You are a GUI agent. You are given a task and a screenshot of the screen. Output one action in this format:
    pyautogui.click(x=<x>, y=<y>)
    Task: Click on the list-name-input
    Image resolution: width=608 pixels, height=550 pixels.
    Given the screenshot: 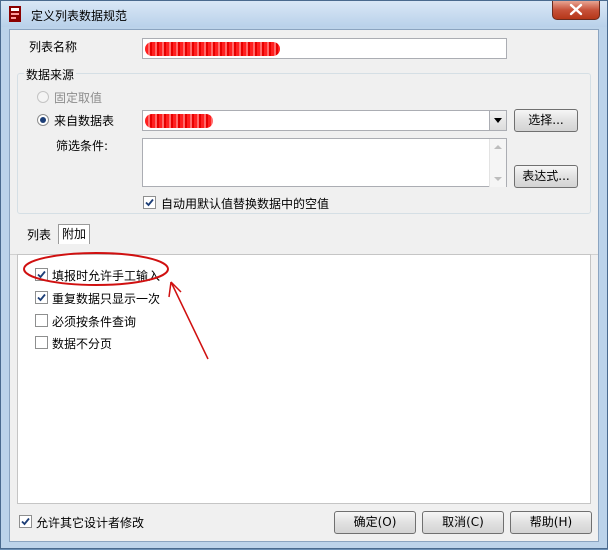 What is the action you would take?
    pyautogui.click(x=324, y=48)
    